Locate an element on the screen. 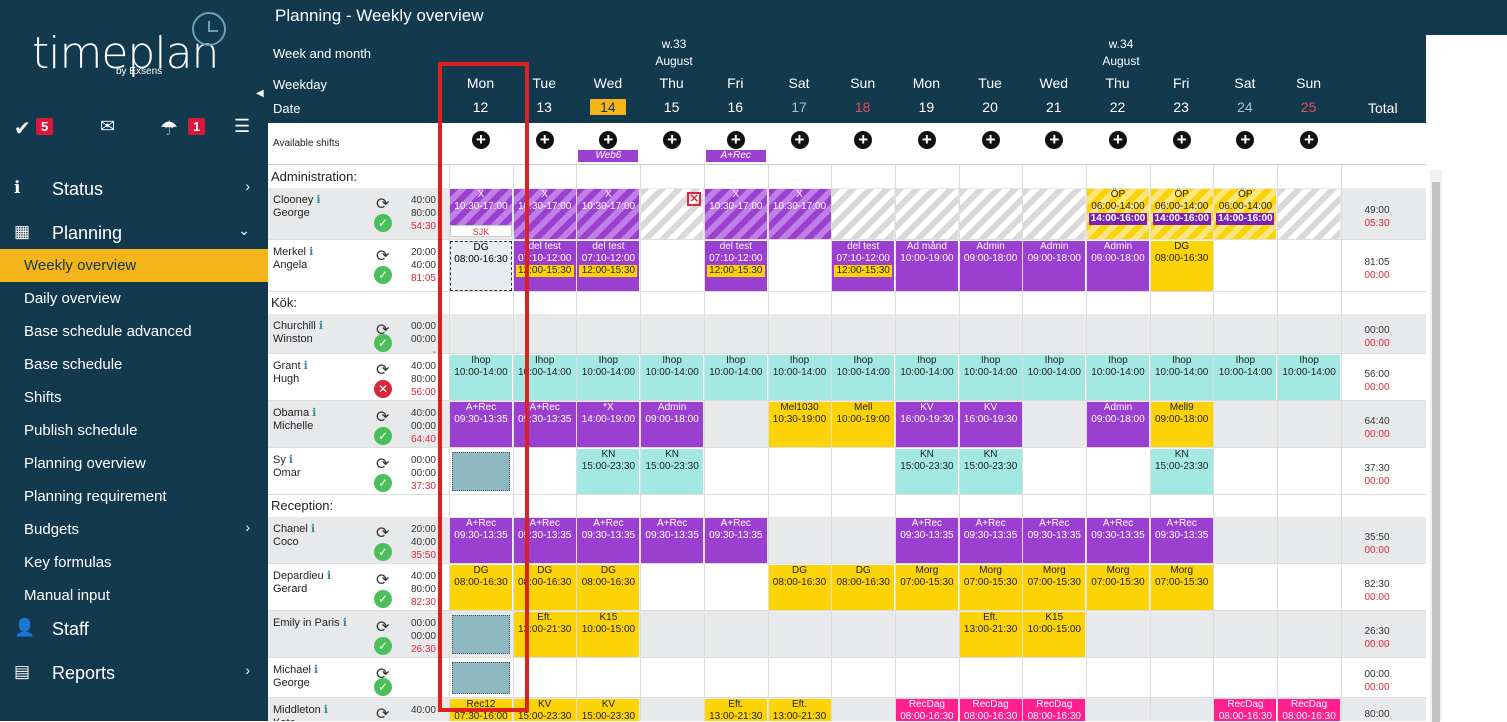 This screenshot has height=722, width=1507. nav-item-budgets: Budgets › is located at coordinates (134, 529).